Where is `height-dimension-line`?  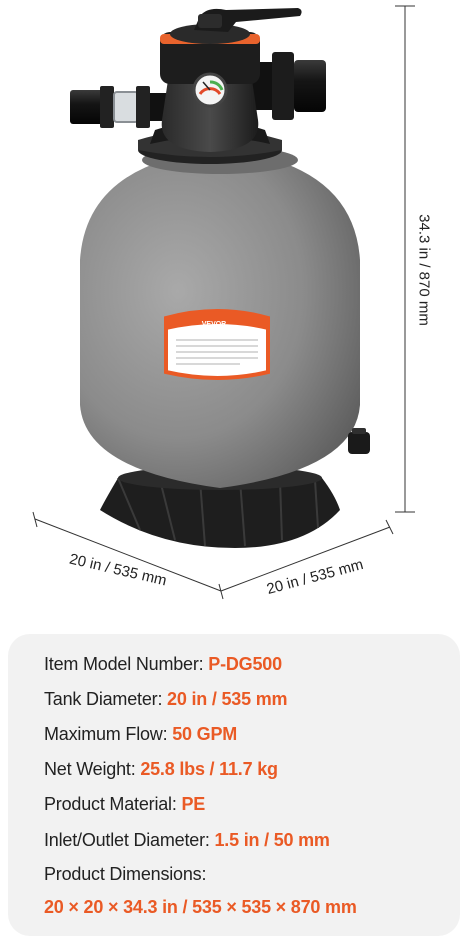 height-dimension-line is located at coordinates (405, 259).